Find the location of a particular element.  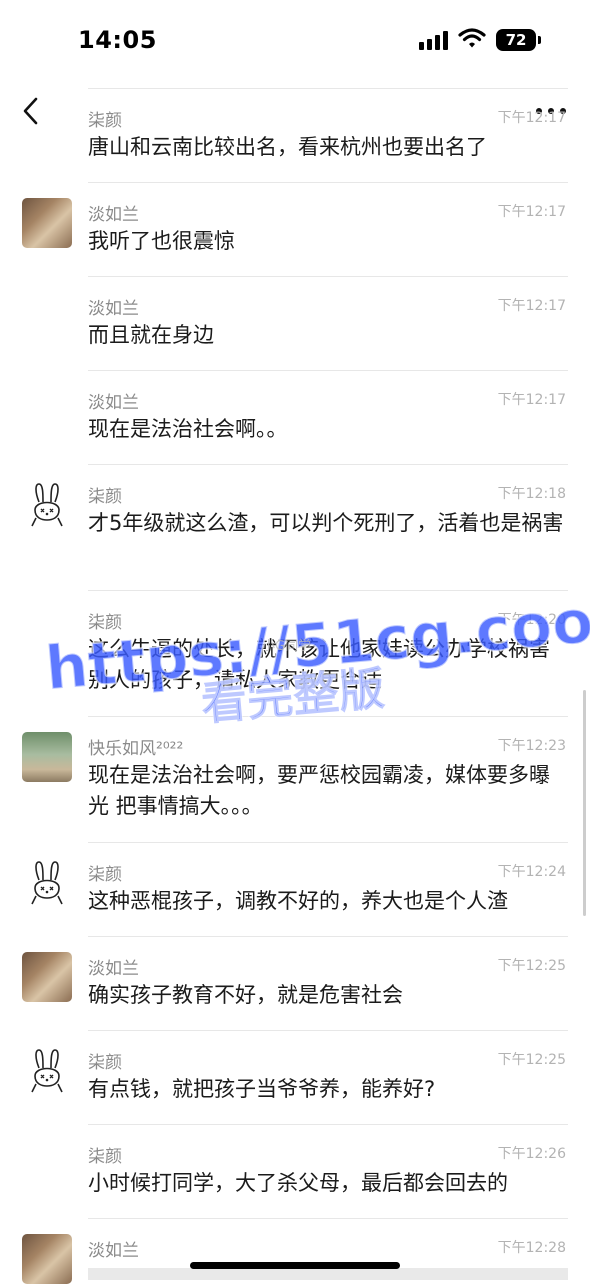

message-text: 这种恶棍孩子，调教不好的，养大也是个人渣 is located at coordinates (328, 901).